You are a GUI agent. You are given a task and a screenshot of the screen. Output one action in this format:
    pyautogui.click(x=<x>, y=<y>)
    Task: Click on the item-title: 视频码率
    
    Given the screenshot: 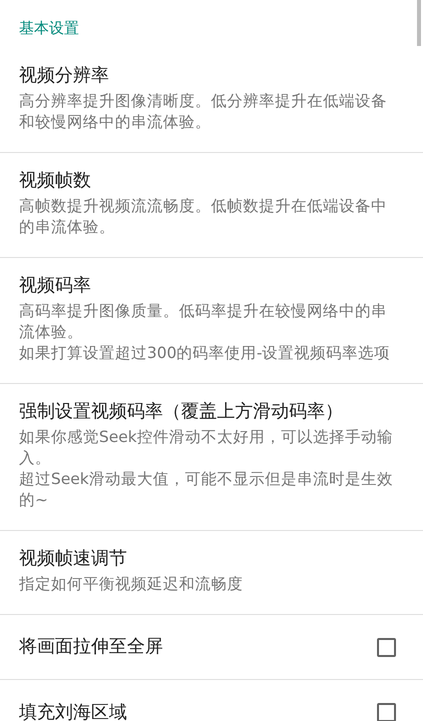 What is the action you would take?
    pyautogui.click(x=55, y=286)
    